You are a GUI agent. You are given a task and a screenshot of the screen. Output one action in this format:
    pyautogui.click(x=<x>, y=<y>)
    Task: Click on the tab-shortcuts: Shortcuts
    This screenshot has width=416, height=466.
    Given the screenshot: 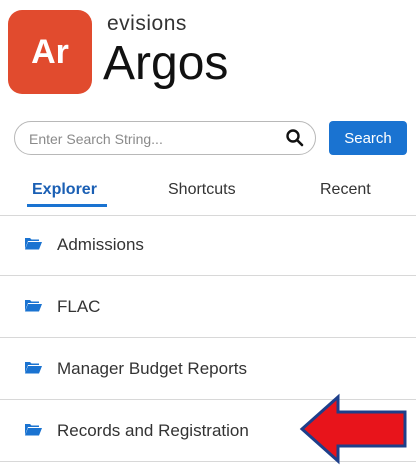 What is the action you would take?
    pyautogui.click(x=202, y=190)
    